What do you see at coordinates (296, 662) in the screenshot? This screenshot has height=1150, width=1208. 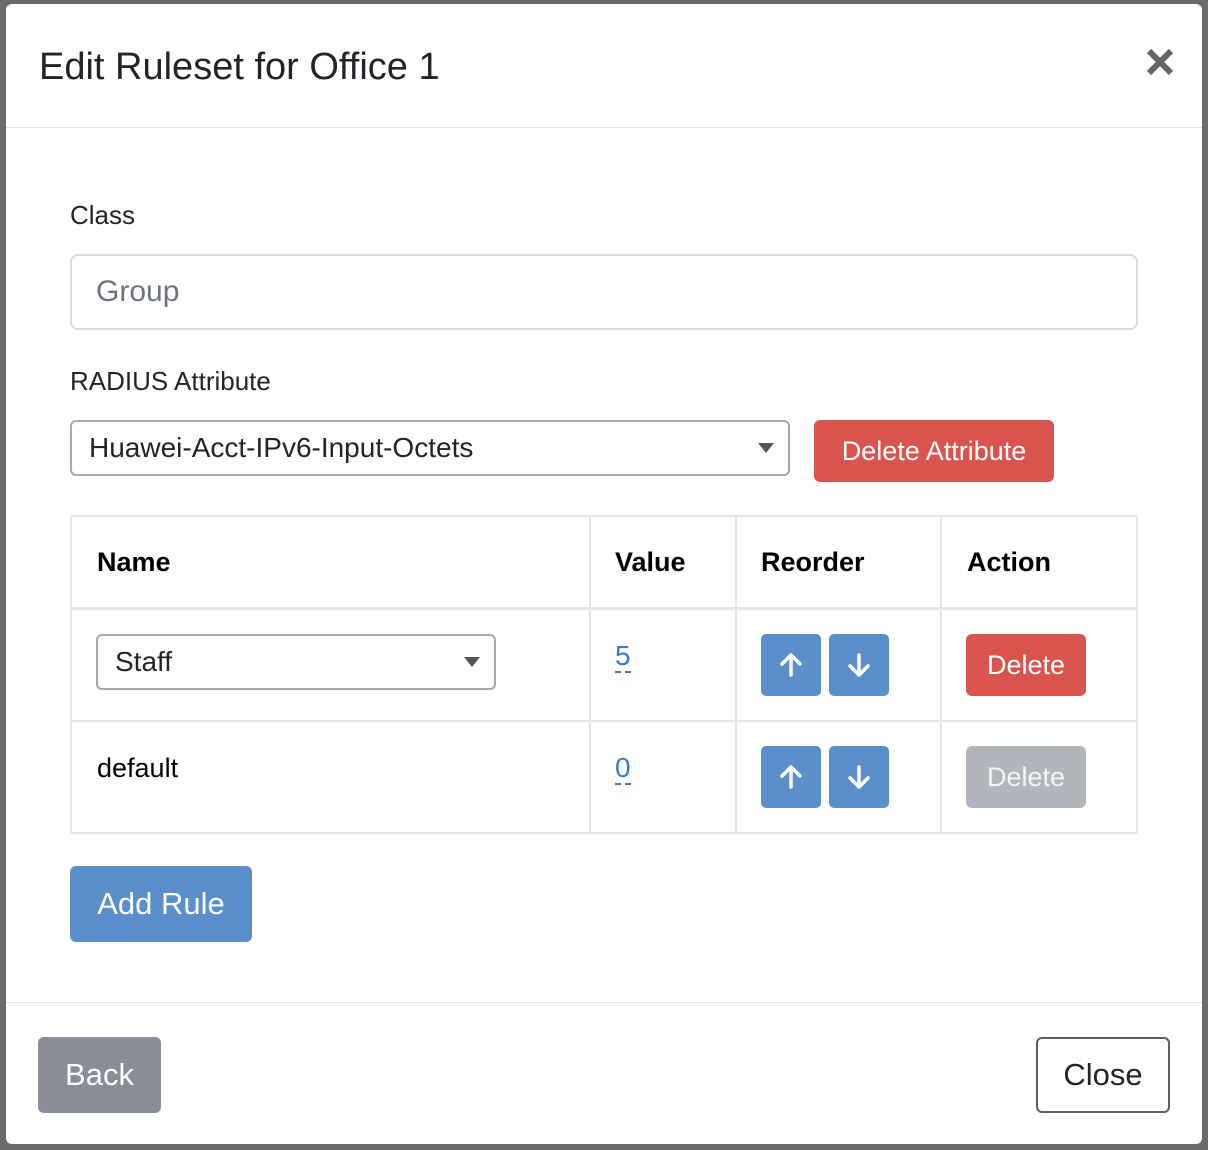 I see `rule-name-select: Staff` at bounding box center [296, 662].